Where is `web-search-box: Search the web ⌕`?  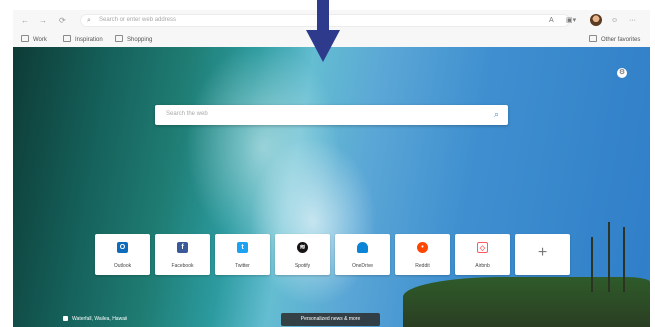
web-search-box: Search the web ⌕ is located at coordinates (331, 115).